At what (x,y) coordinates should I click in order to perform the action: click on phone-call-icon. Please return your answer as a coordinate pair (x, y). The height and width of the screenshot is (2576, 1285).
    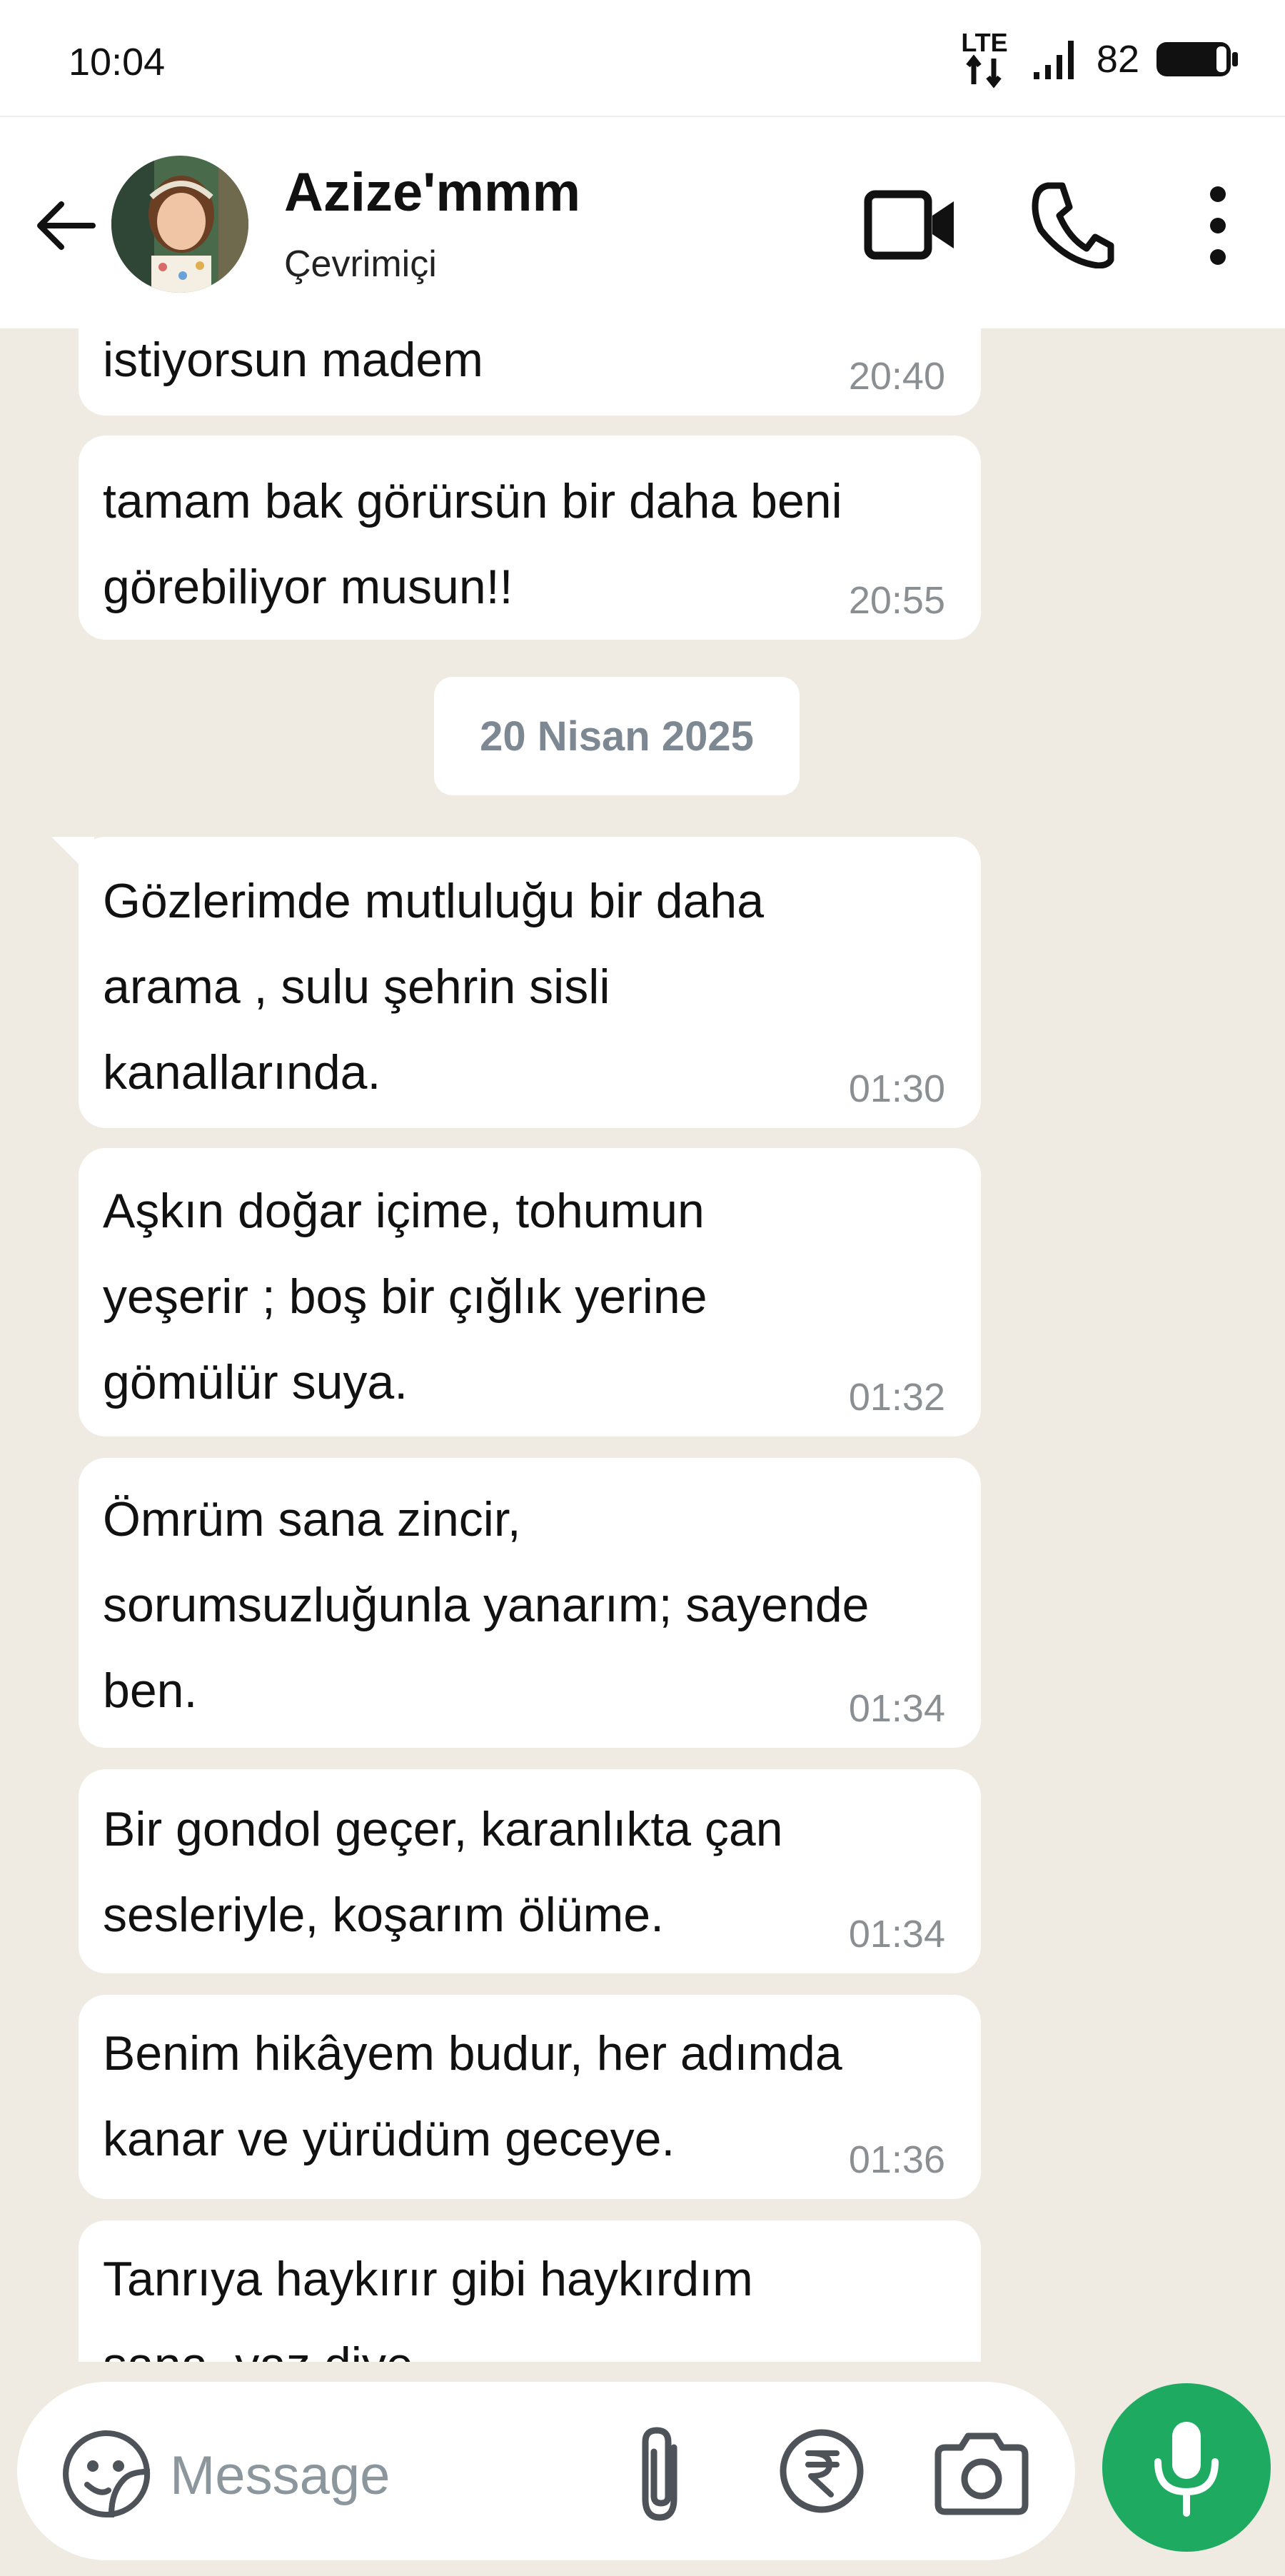
    Looking at the image, I should click on (1072, 224).